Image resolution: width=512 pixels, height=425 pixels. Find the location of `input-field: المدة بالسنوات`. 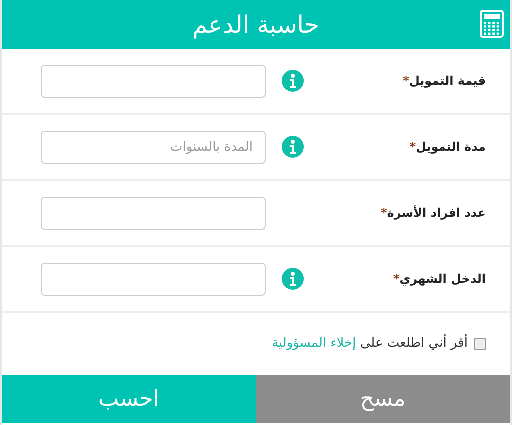

input-field: المدة بالسنوات is located at coordinates (153, 147).